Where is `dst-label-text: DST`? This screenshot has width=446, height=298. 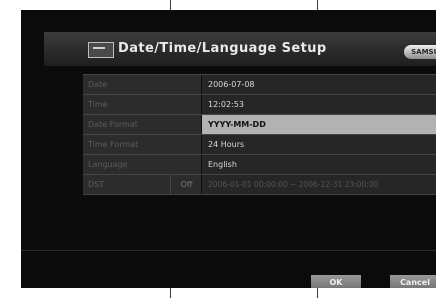 dst-label-text: DST is located at coordinates (96, 184).